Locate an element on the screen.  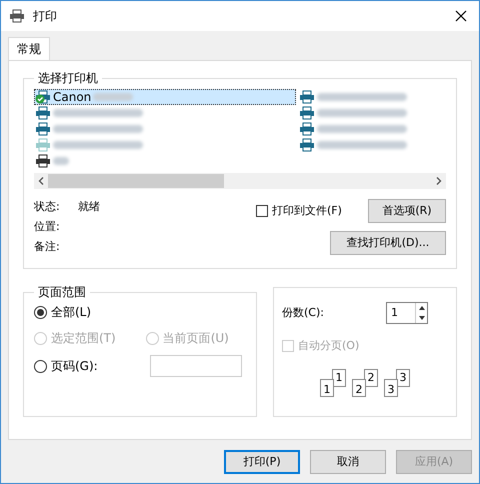
dialog-button: 打印(P) is located at coordinates (262, 462).